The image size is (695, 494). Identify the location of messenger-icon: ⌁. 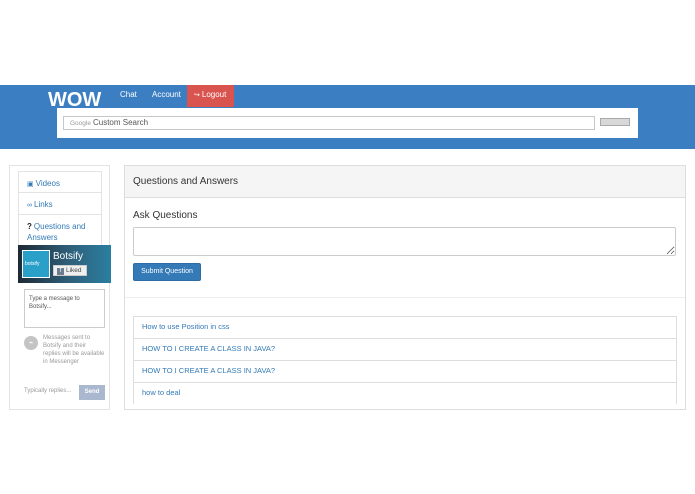
(31, 343).